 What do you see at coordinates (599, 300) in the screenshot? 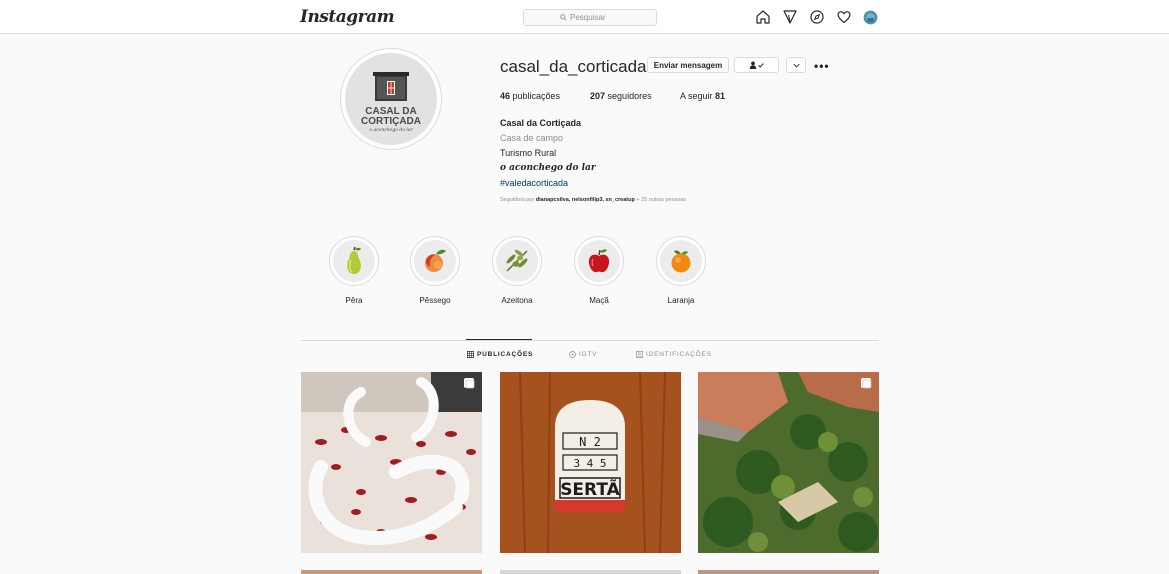
I see `highlight-label: Maçã` at bounding box center [599, 300].